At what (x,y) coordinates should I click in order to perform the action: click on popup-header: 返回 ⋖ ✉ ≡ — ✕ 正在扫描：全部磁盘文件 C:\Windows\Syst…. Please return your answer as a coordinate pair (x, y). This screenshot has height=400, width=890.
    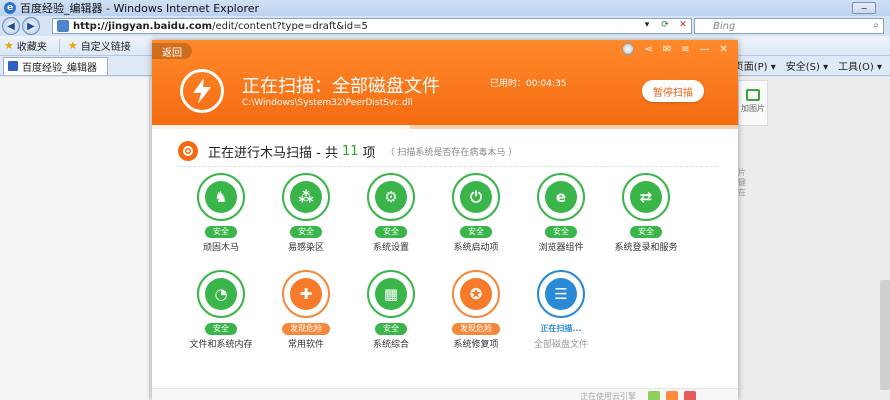
    Looking at the image, I should click on (445, 84).